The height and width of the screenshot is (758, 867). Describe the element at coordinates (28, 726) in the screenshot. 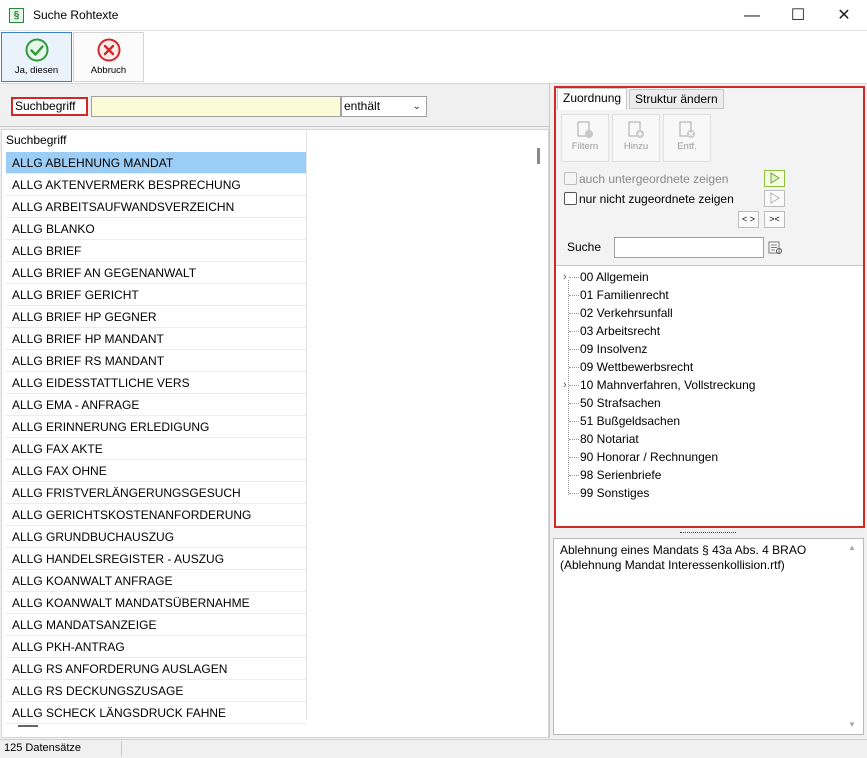

I see `horizontal-scrollbar-thumb` at that location.